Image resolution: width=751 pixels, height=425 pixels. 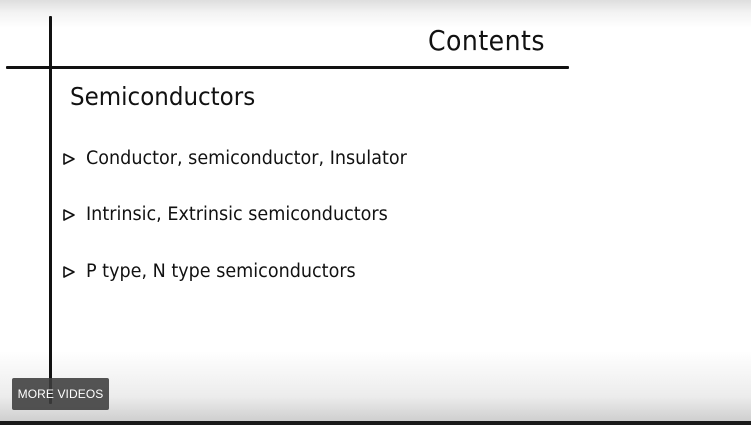 I want to click on horizontal-rule, so click(x=287, y=67).